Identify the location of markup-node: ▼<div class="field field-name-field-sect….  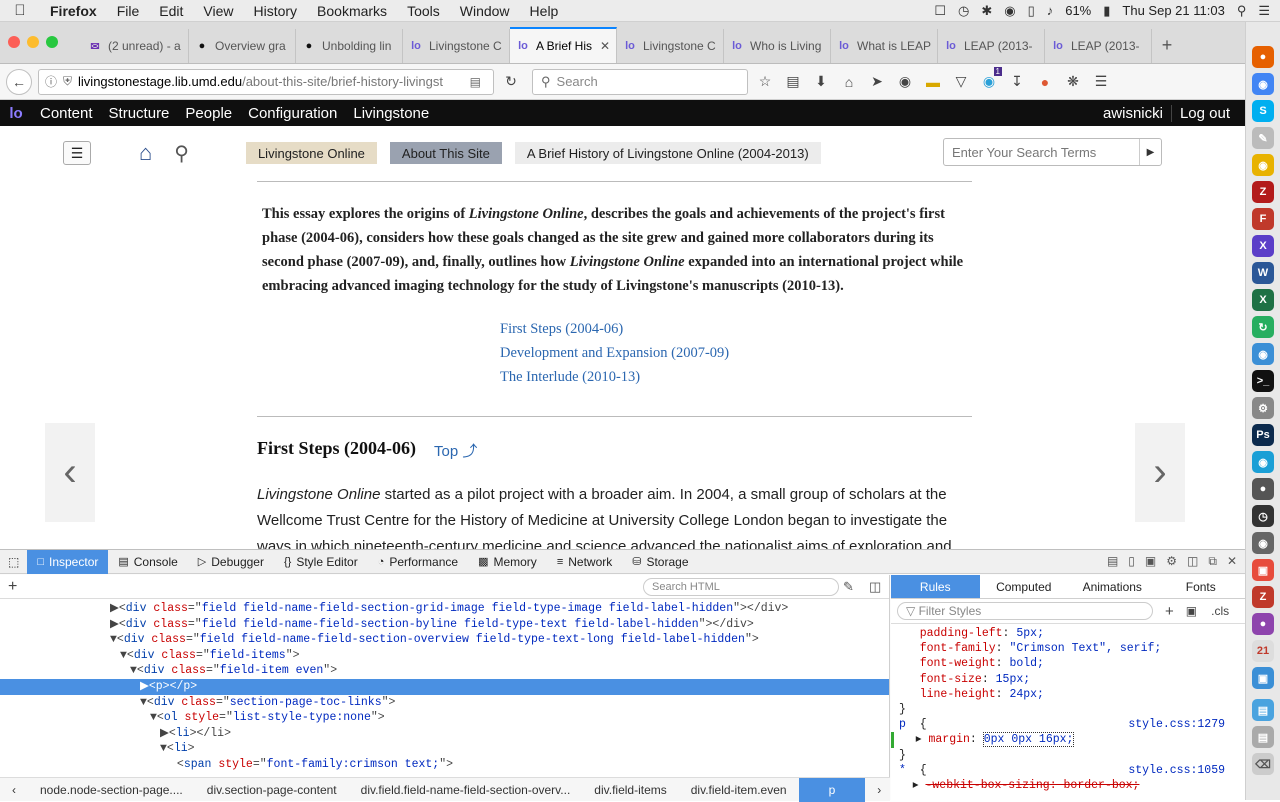
(444, 640).